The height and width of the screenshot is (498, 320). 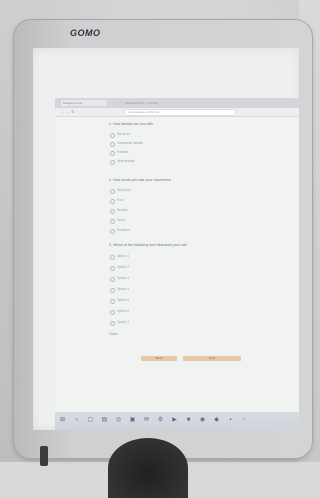 I want to click on taskbar: ⊞ ○ ▢ ▤ ◎ ▣ ✉ ⚙ ▶ ■ ◉ ◆ ▪ ▫, so click(x=177, y=421).